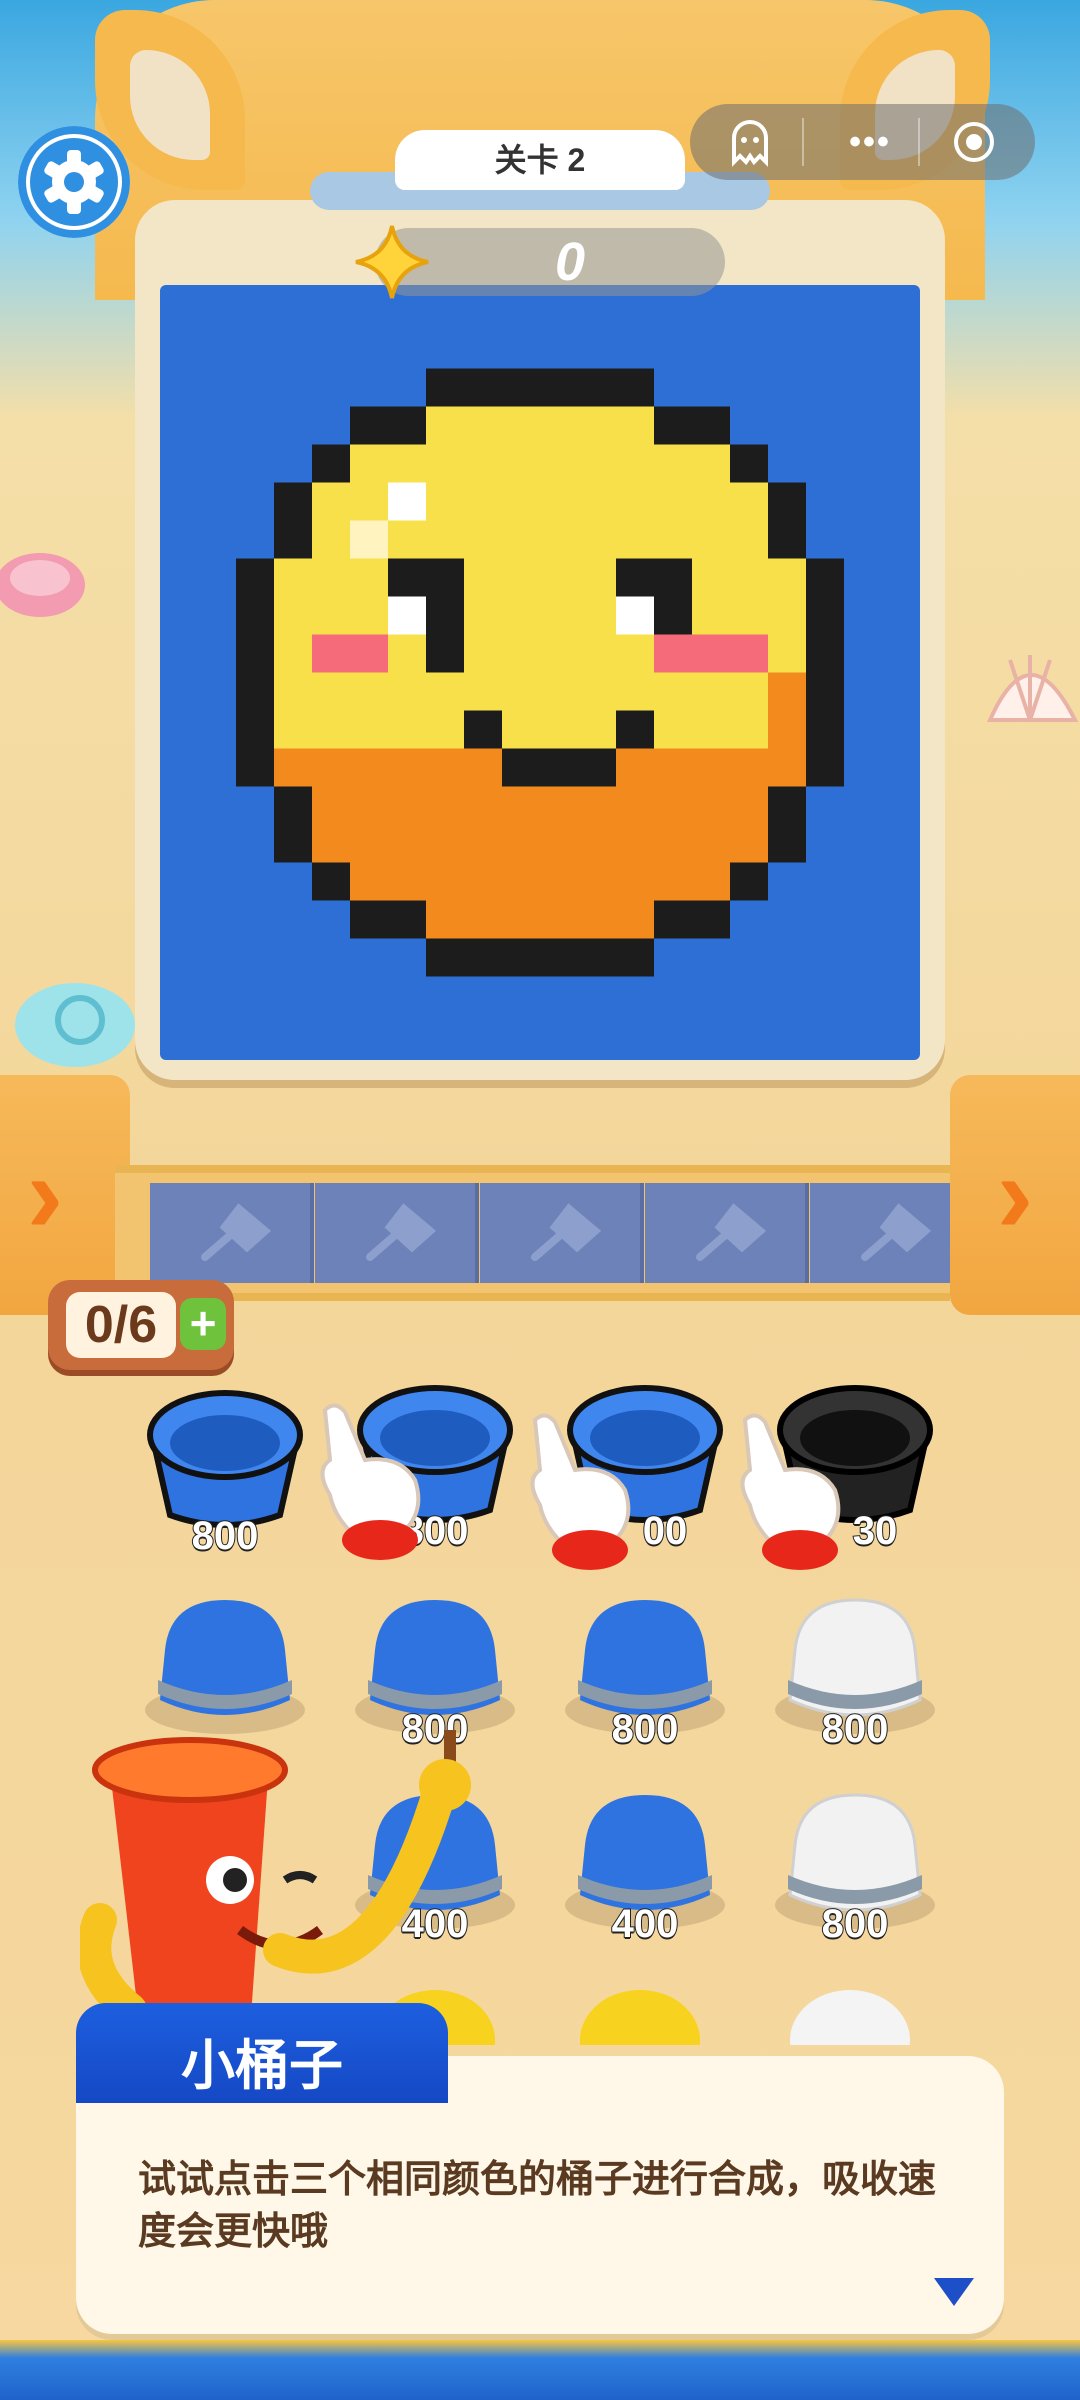 The height and width of the screenshot is (2400, 1080). What do you see at coordinates (954, 2292) in the screenshot?
I see `continue-arrow-icon` at bounding box center [954, 2292].